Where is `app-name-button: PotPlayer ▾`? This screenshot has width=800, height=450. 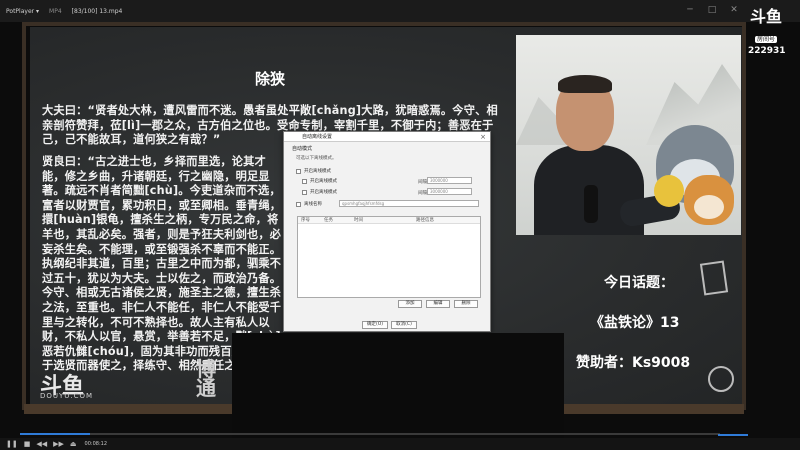 app-name-button: PotPlayer ▾ is located at coordinates (22, 11).